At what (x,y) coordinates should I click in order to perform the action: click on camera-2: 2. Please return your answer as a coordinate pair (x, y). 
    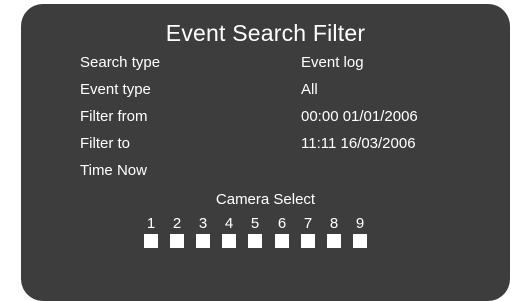
    Looking at the image, I should click on (177, 231).